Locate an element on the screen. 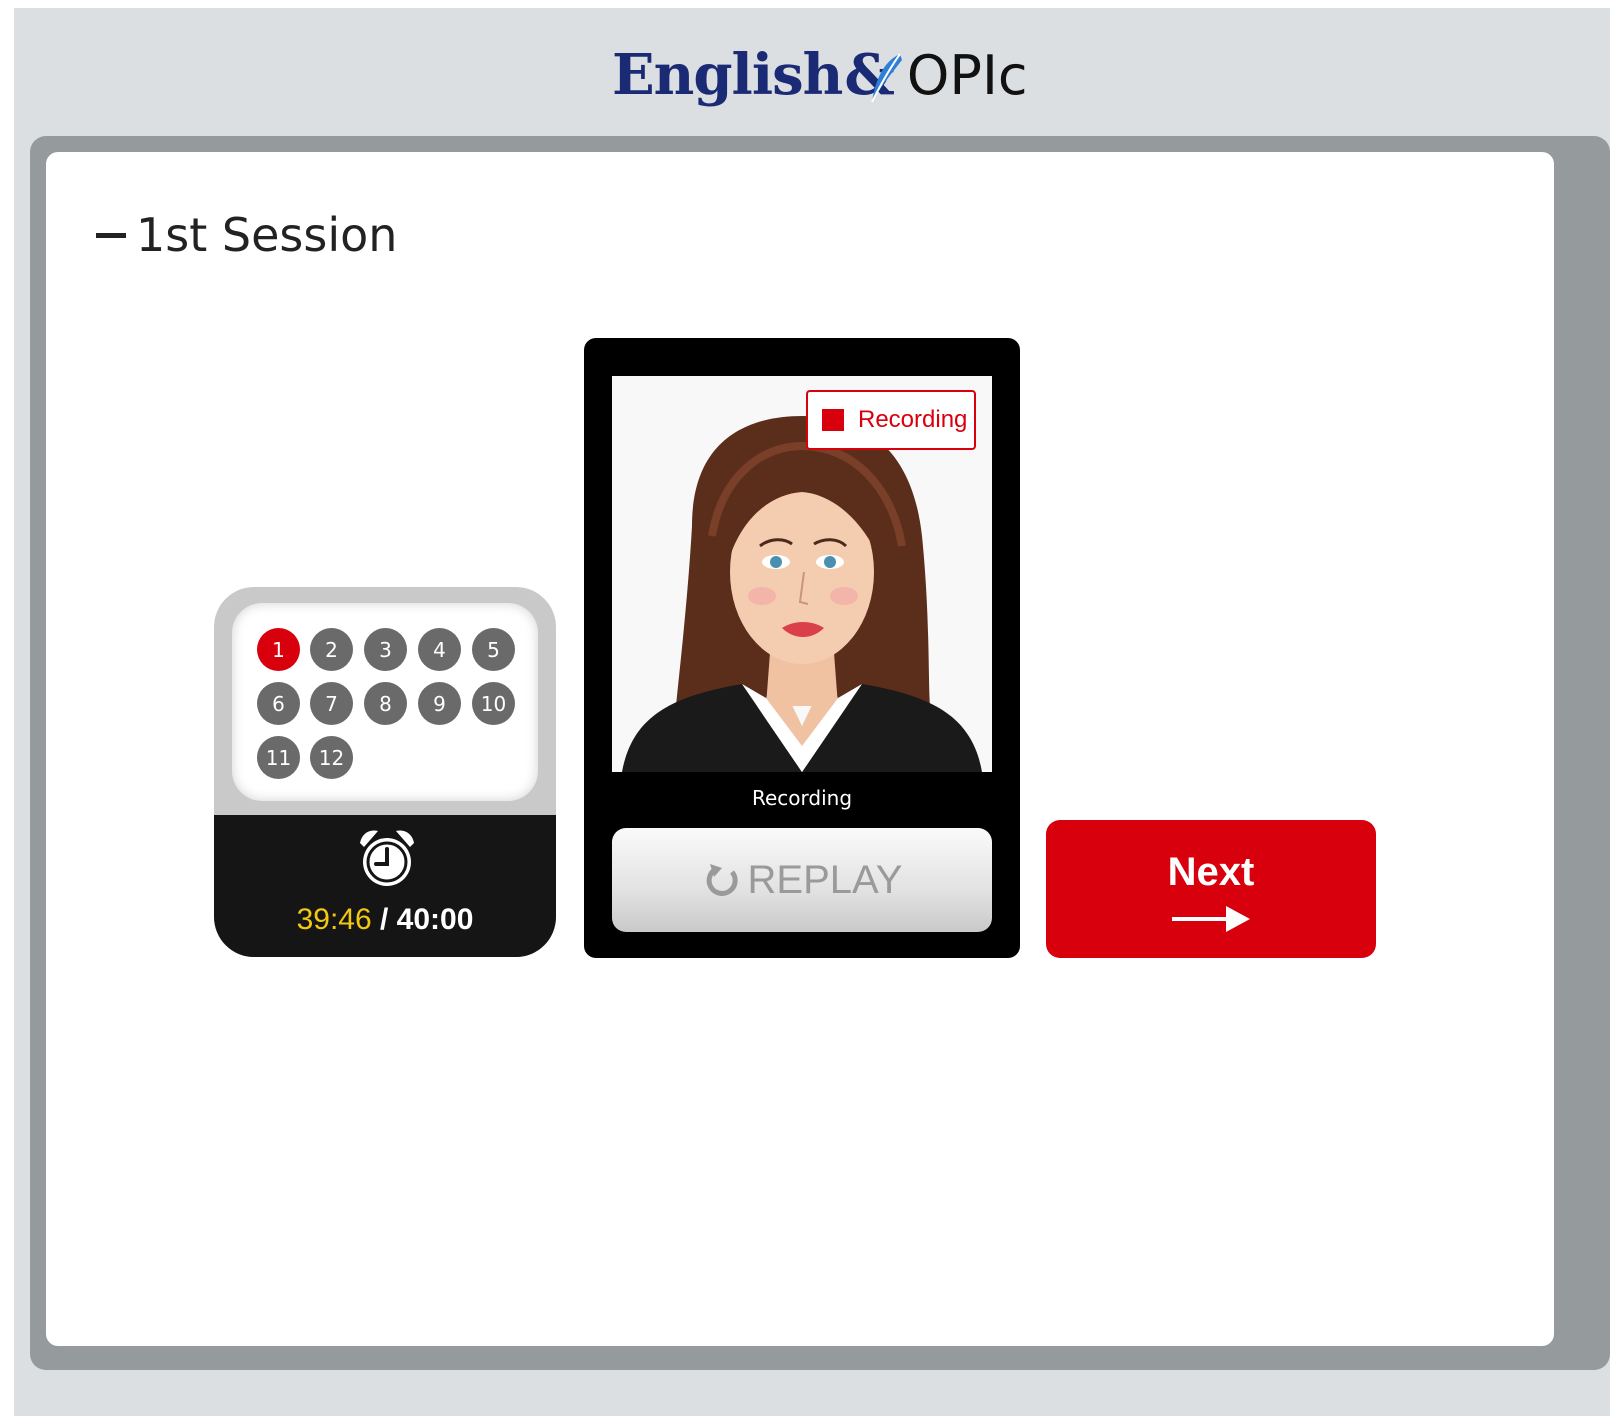  video-card: Recording Recording REPLAY is located at coordinates (802, 648).